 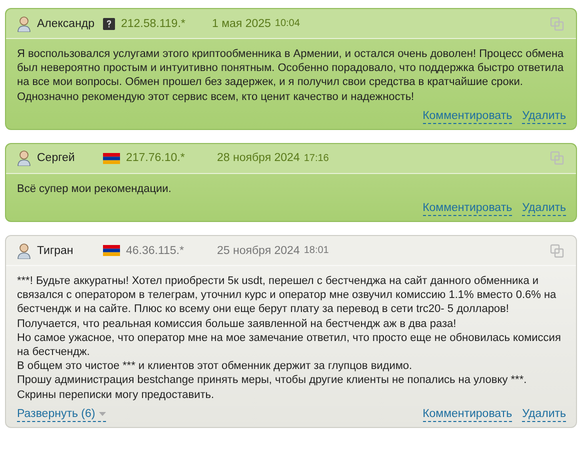 What do you see at coordinates (287, 302) in the screenshot?
I see `review-text: ***! Будьте аккуратны! Хотел приобрести 5к usdt, перешел с бестченджа на сайт данного обменника и связался с оператором в телеграм, уточнил курс и оператор мне озвучил комиссию 1.1% вместо 0.6% на бестчендж и на сайте. Плюс ко всему они еще берут плату за перевод в сети trc20- 5 долларов! Получается, что реальная комиссия больше заявленной на бестчендж аж в два раза!` at bounding box center [287, 302].